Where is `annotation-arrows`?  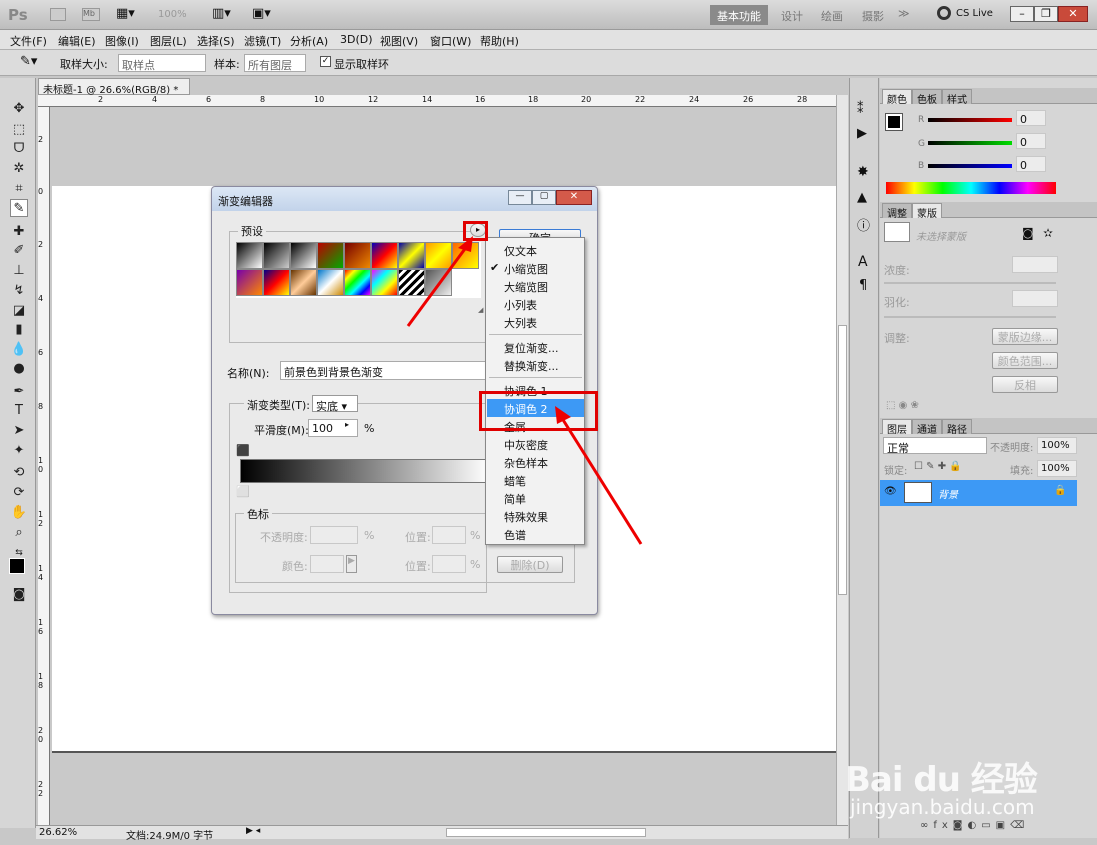 annotation-arrows is located at coordinates (524, 390).